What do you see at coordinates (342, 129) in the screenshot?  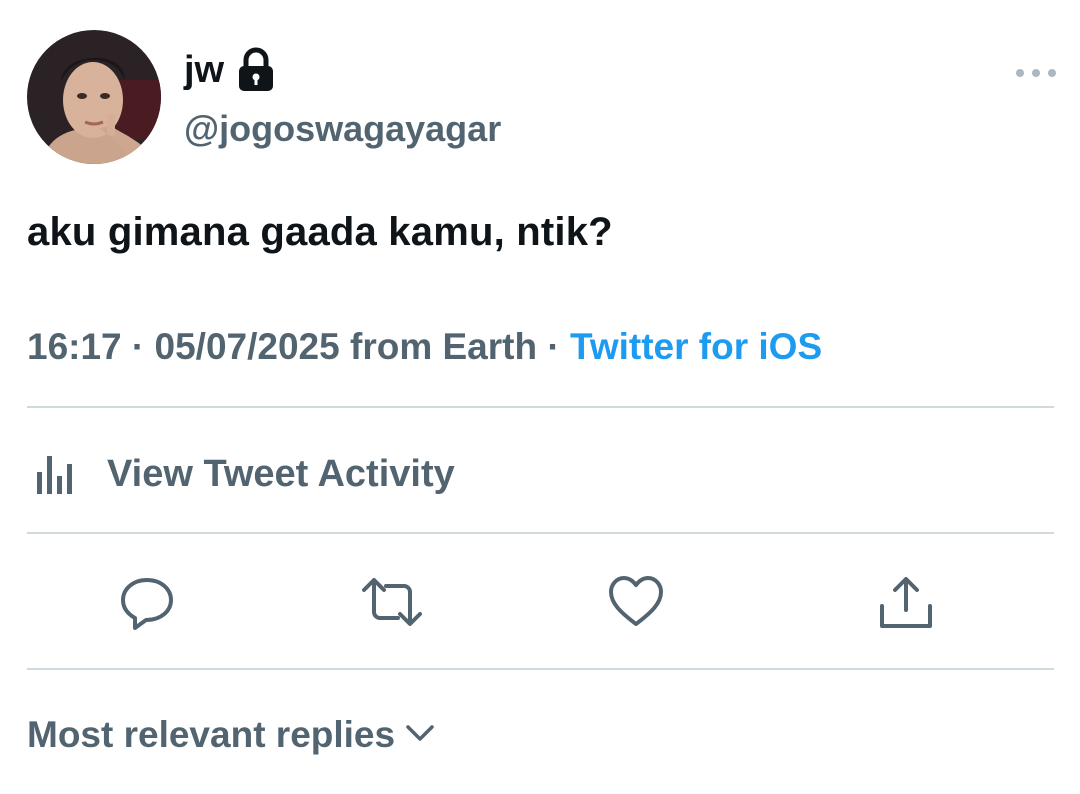 I see `user-handle: @jogoswagayagar` at bounding box center [342, 129].